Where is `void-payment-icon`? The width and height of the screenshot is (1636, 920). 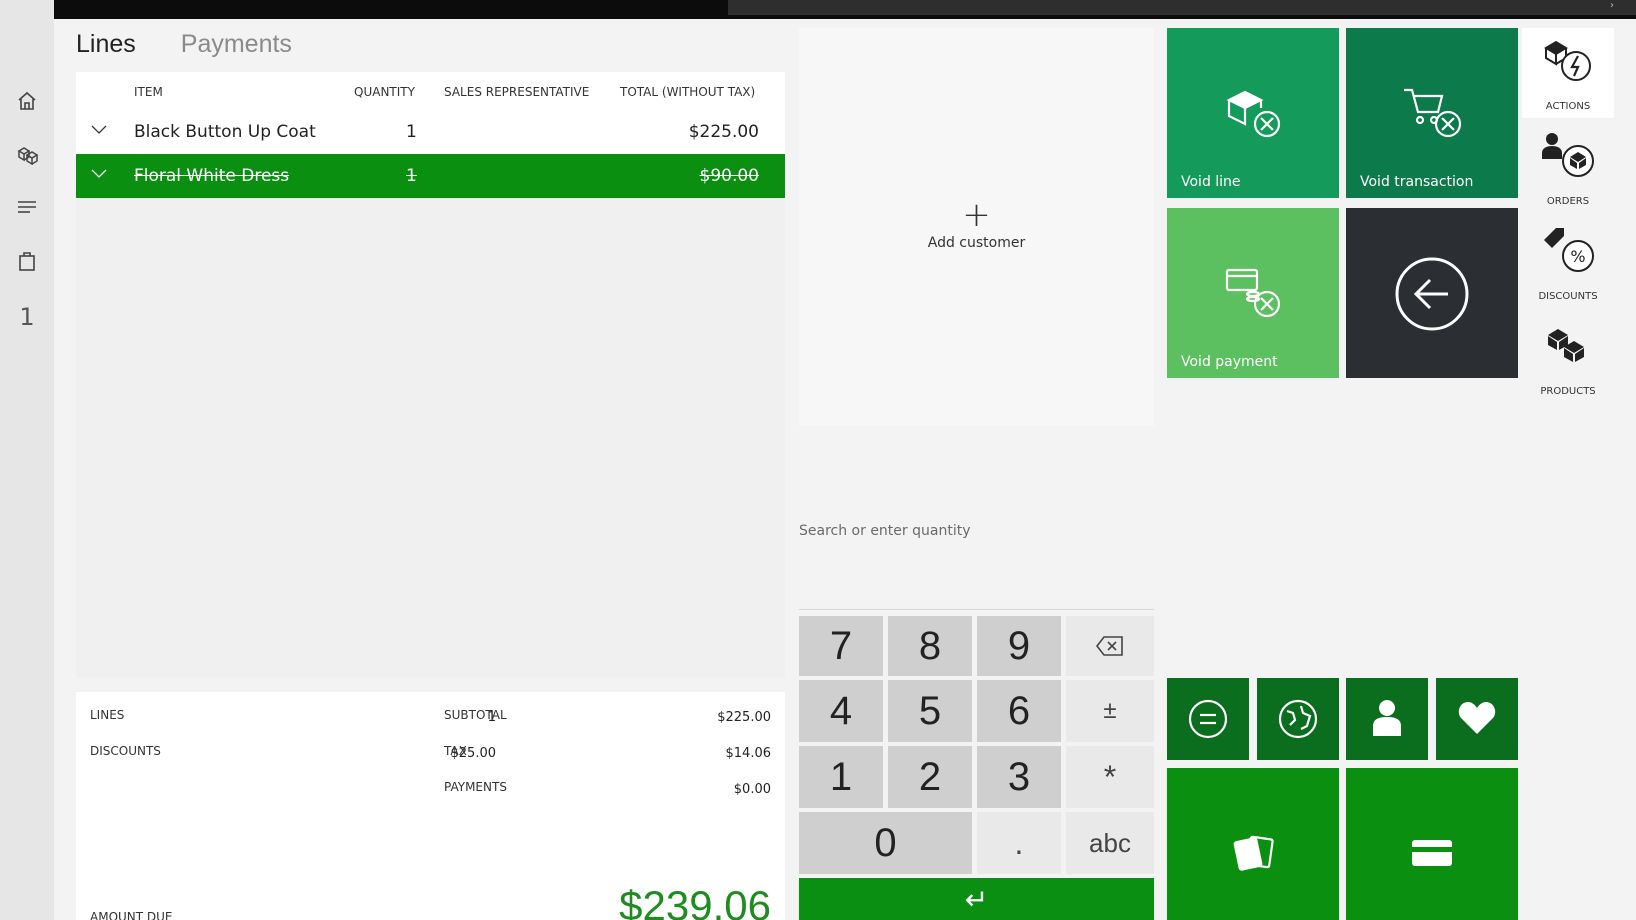 void-payment-icon is located at coordinates (1253, 293).